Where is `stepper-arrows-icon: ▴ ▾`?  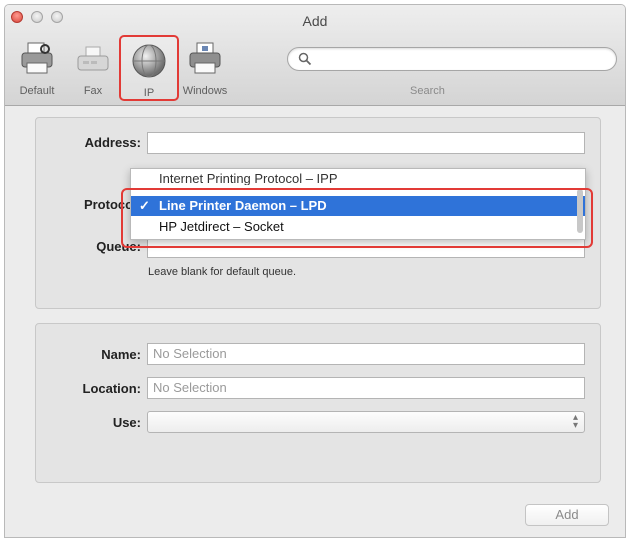
stepper-arrows-icon: ▴ ▾ is located at coordinates (575, 421).